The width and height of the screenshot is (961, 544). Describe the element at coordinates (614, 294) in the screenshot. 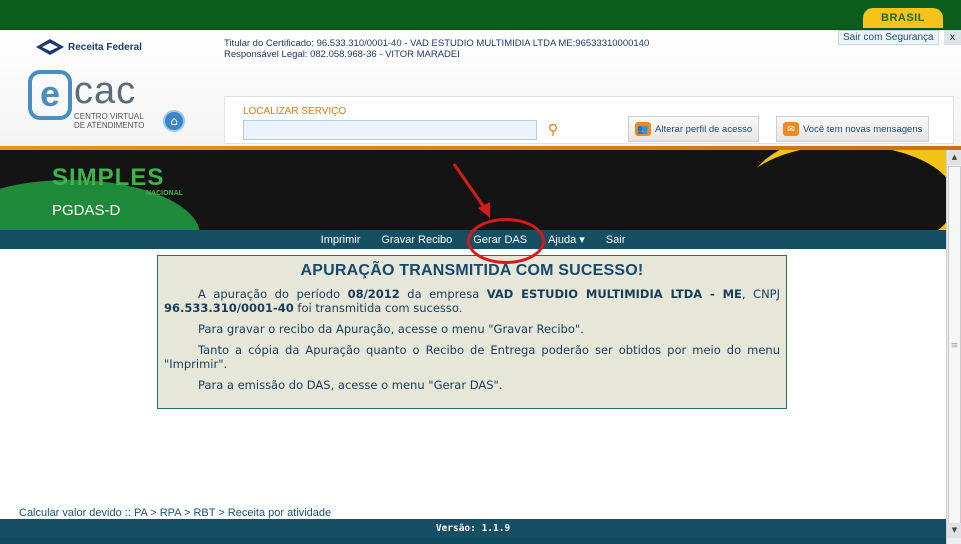

I see `company-name: VAD ESTUDIO MULTIMIDIA LTDA - ME` at that location.